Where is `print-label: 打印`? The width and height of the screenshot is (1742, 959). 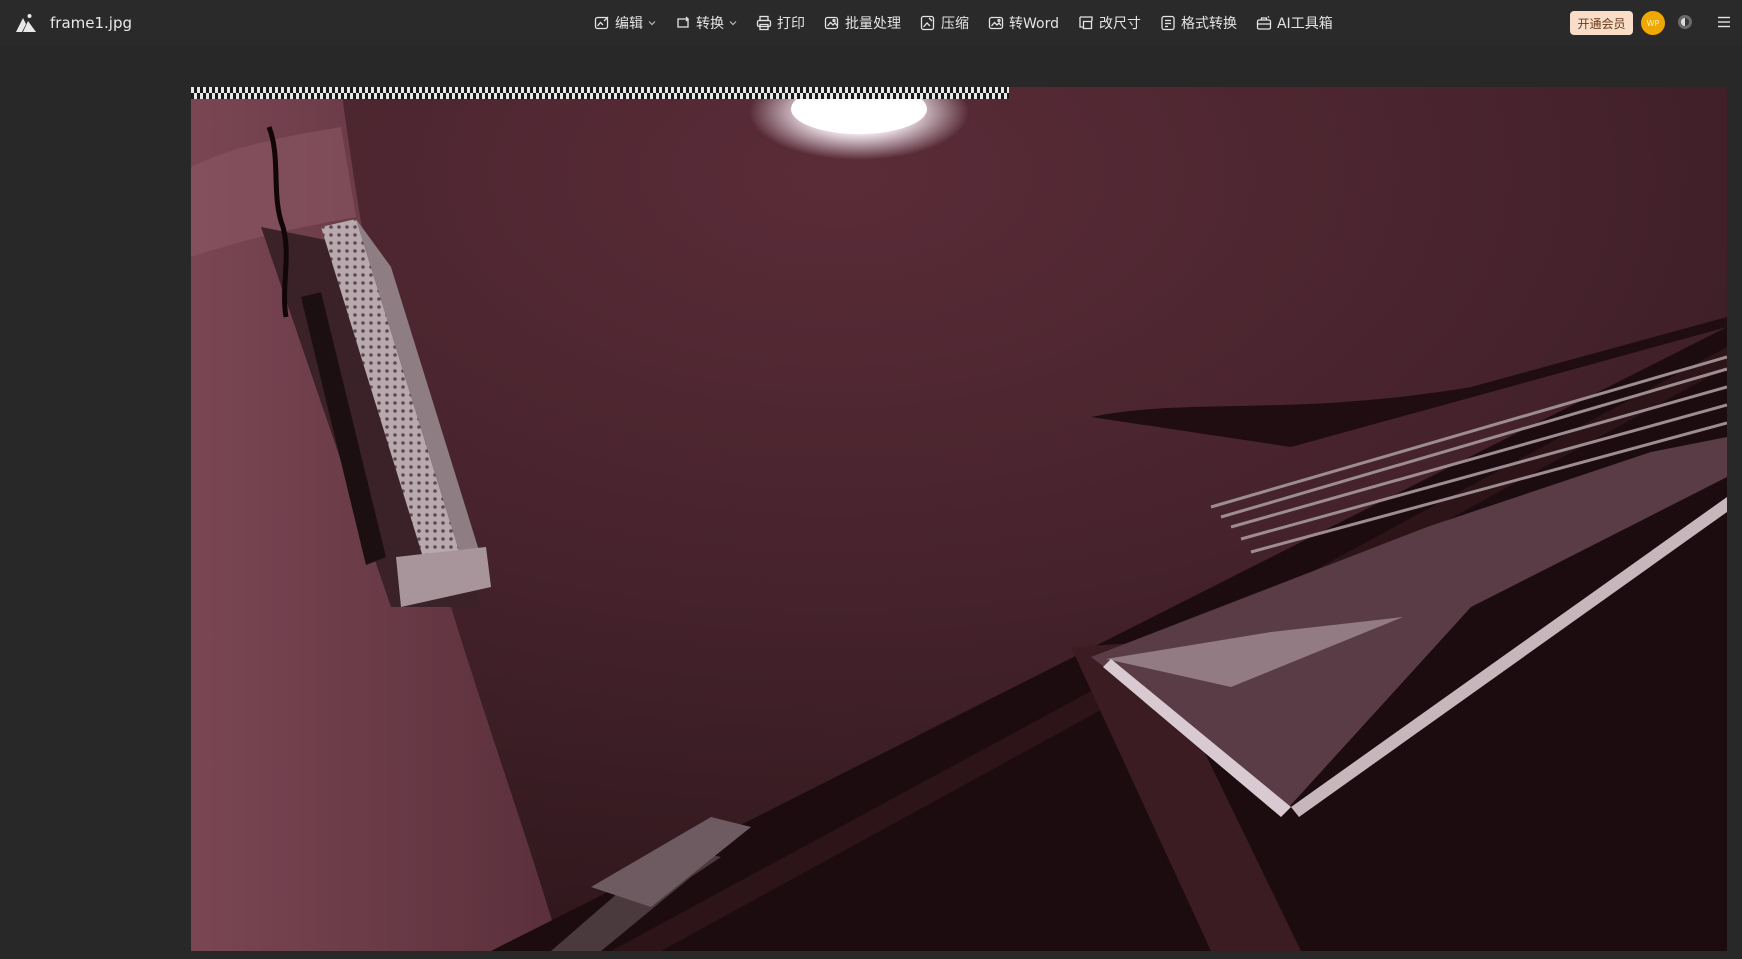
print-label: 打印 is located at coordinates (791, 24).